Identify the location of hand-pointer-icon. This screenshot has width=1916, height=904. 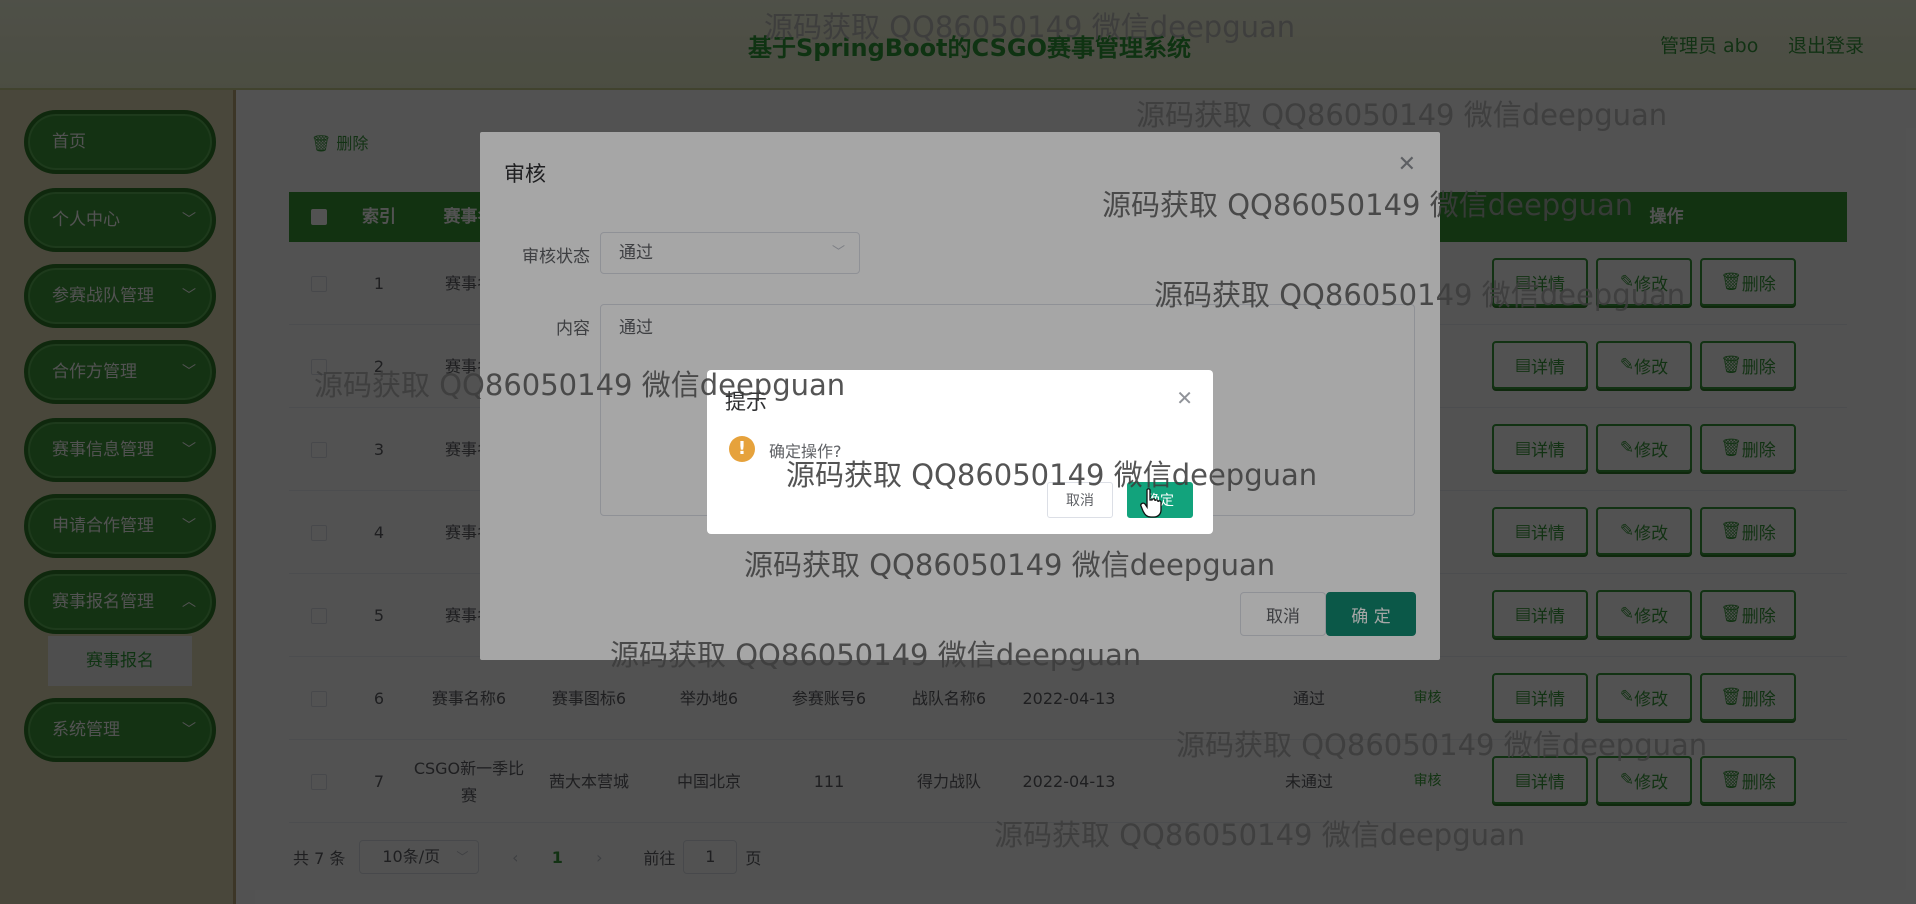
(1151, 503).